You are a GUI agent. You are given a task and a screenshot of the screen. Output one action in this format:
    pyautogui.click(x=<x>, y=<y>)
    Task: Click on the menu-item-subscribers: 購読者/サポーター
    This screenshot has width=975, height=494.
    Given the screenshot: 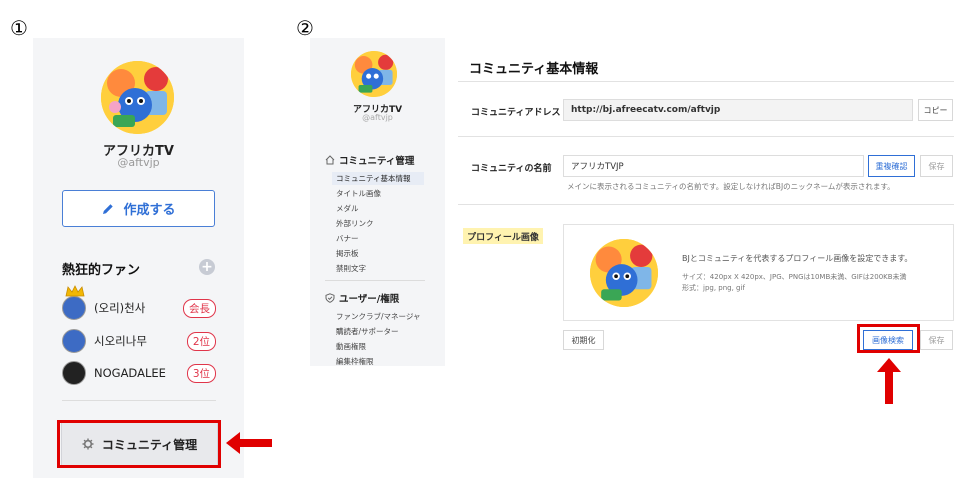 What is the action you would take?
    pyautogui.click(x=378, y=331)
    